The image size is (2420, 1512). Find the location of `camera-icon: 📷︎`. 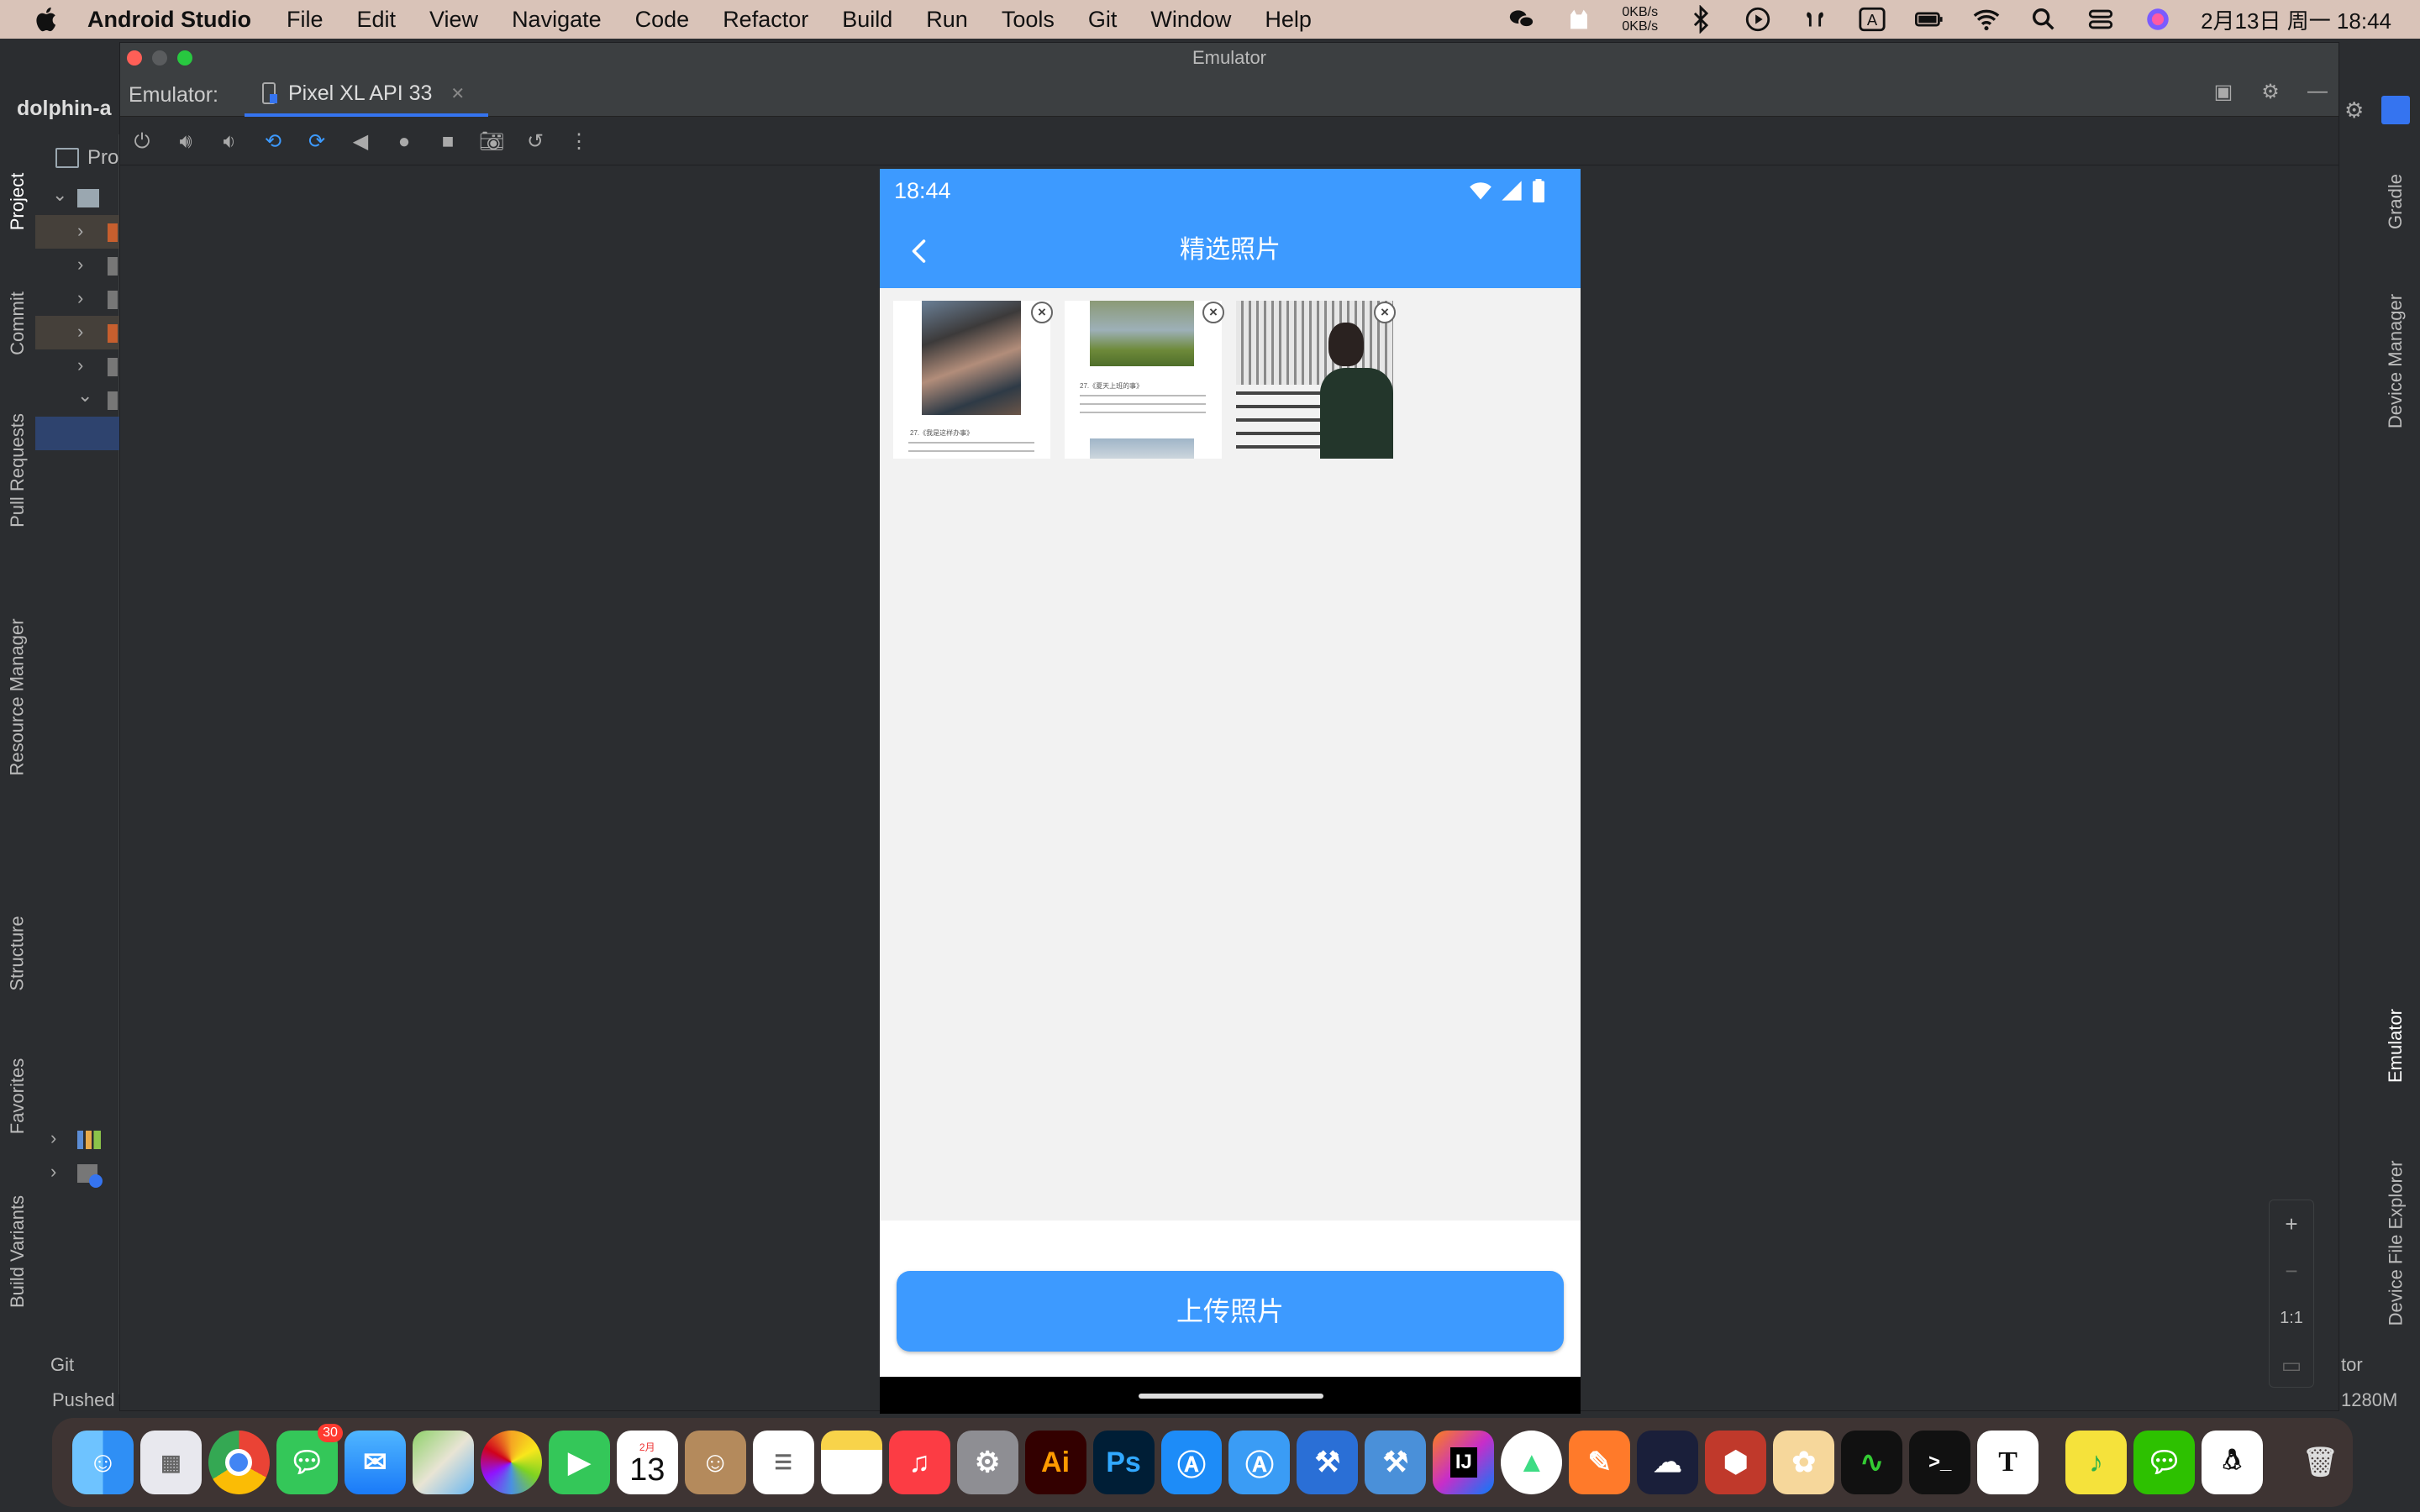

camera-icon: 📷︎ is located at coordinates (492, 142).